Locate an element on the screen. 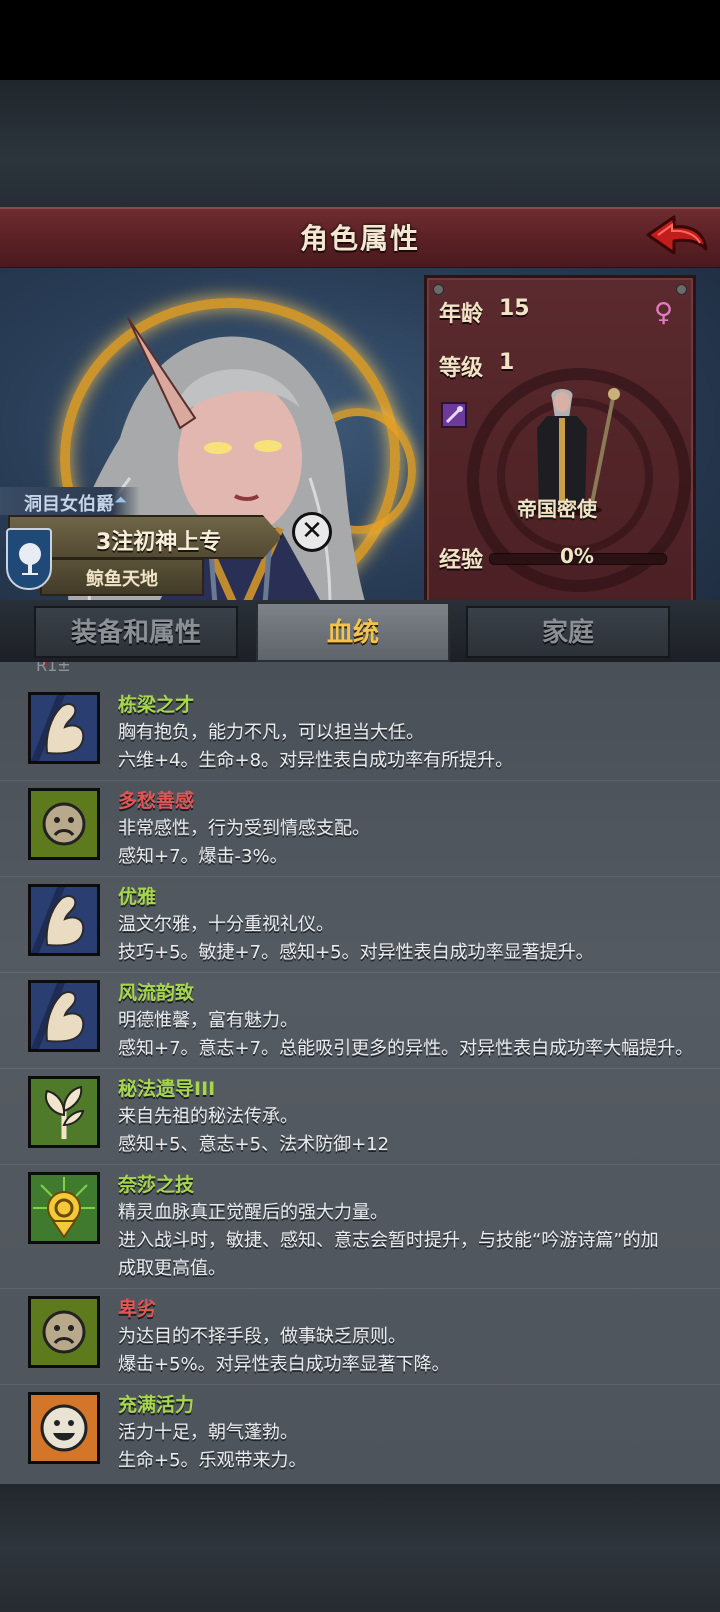 This screenshot has height=1612, width=720. close-icon: ✕ is located at coordinates (312, 532).